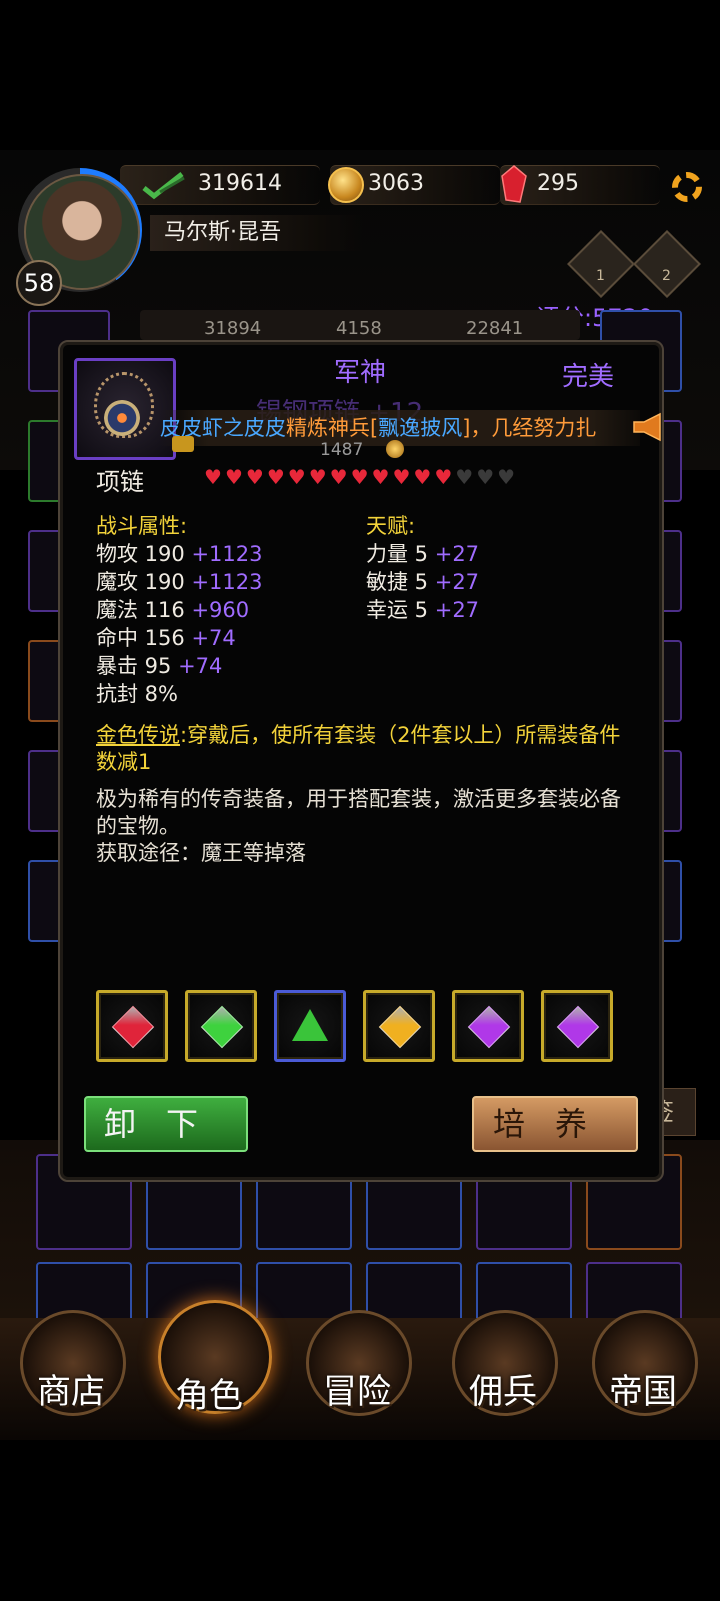  I want to click on gold-coin-icon, so click(346, 185).